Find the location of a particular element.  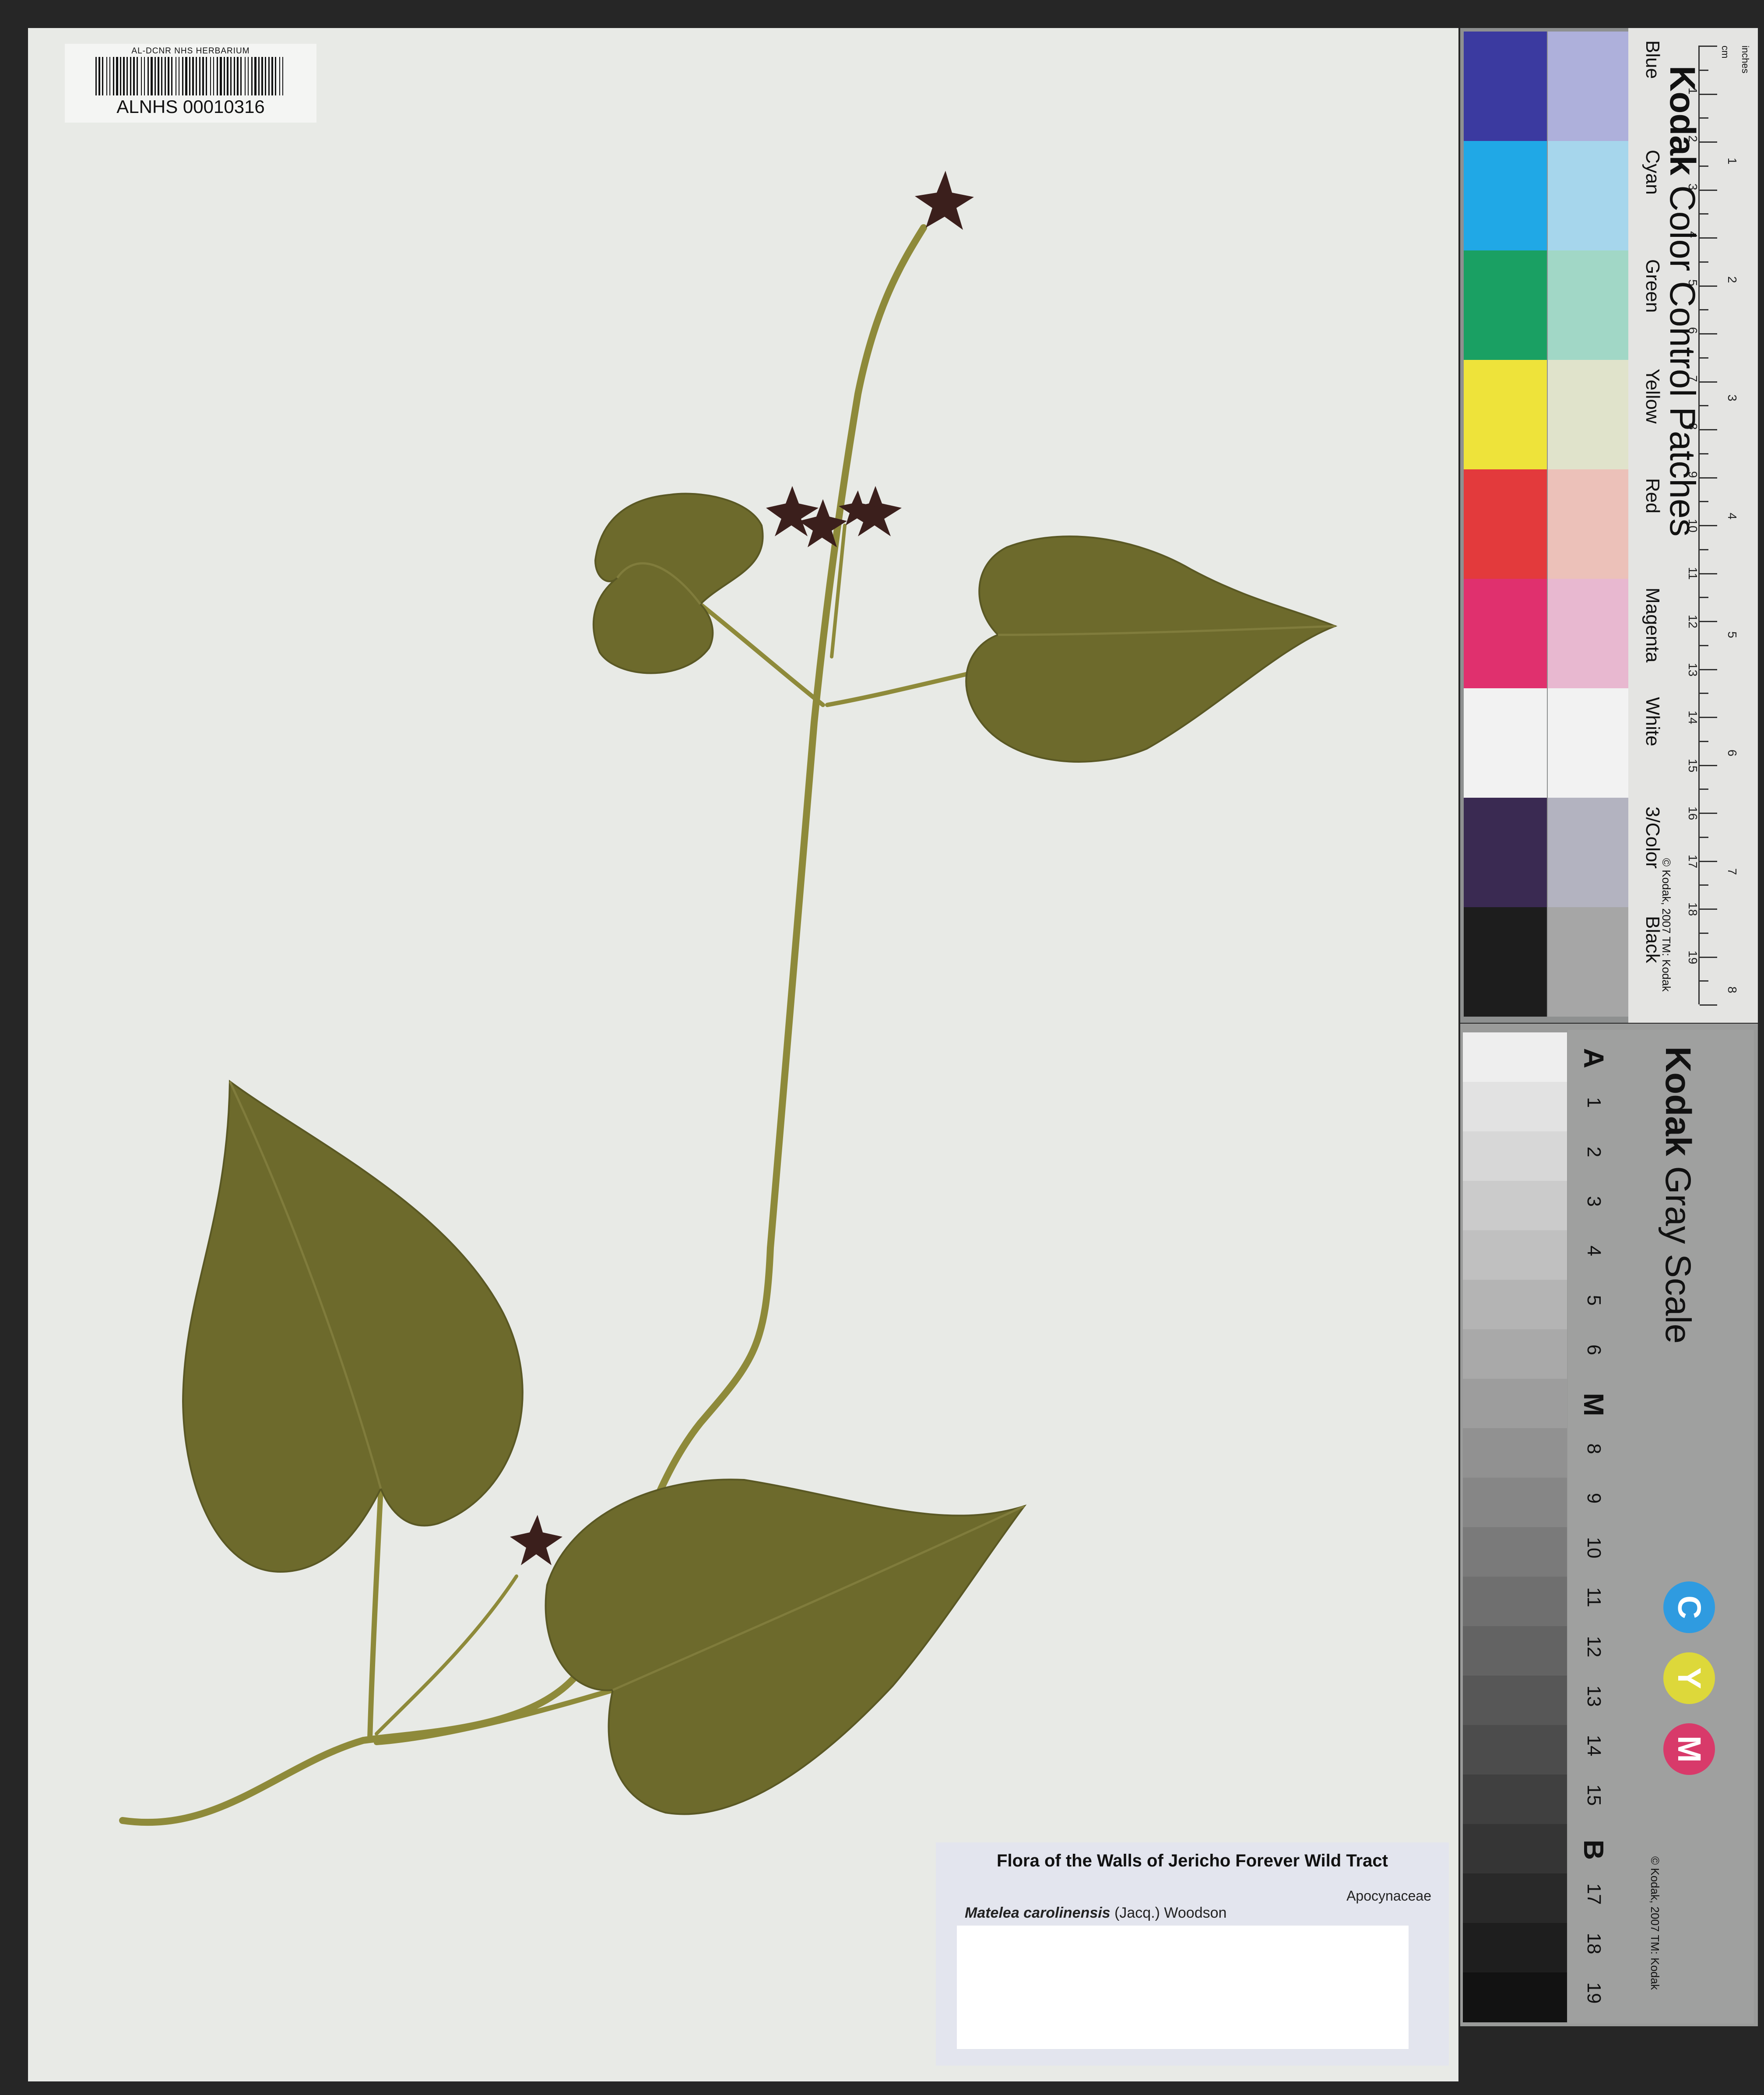

ruler-cm-number: 11 is located at coordinates (1693, 573).